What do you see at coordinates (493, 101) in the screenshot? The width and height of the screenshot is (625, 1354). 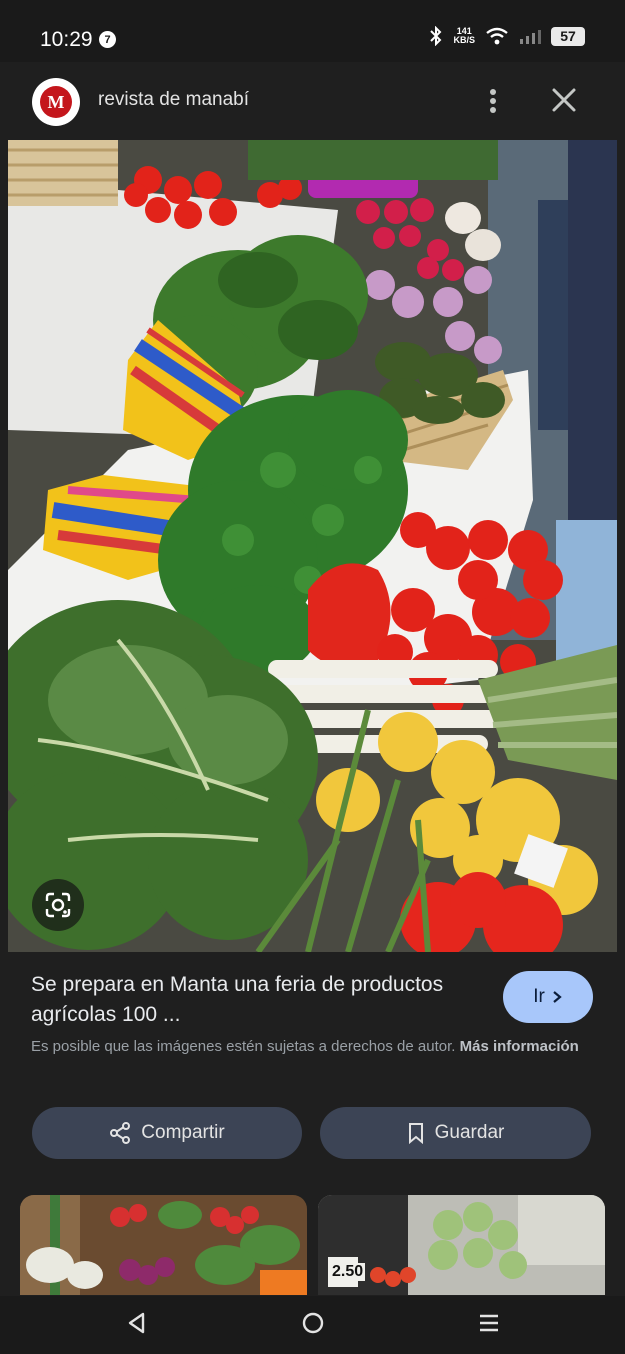 I see `more-vert-icon` at bounding box center [493, 101].